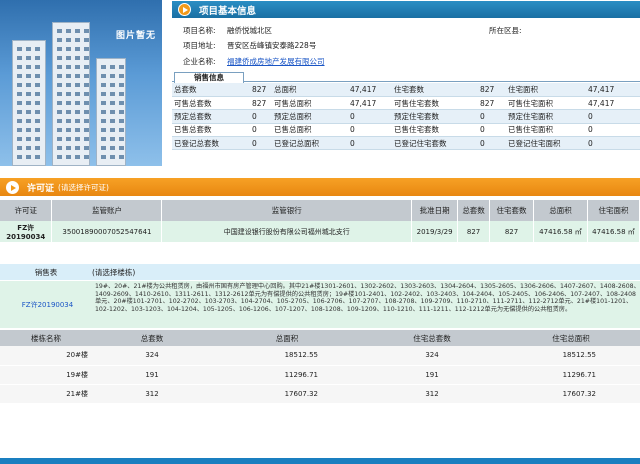 The height and width of the screenshot is (464, 640). What do you see at coordinates (571, 338) in the screenshot?
I see `building-column-header: 住宅总面积` at bounding box center [571, 338].